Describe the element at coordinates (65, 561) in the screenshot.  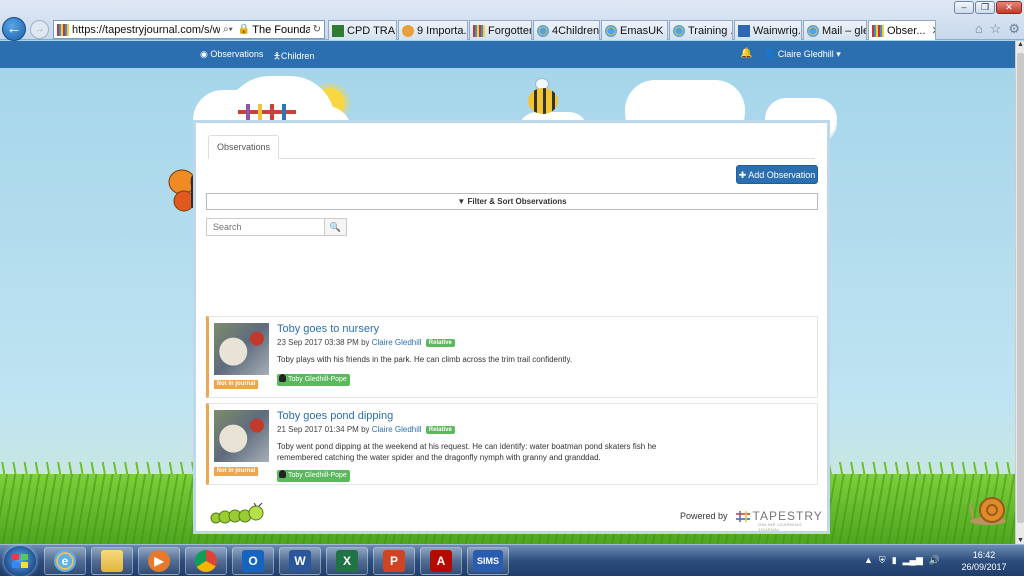
I see `taskbar-internet-explorer: e` at that location.